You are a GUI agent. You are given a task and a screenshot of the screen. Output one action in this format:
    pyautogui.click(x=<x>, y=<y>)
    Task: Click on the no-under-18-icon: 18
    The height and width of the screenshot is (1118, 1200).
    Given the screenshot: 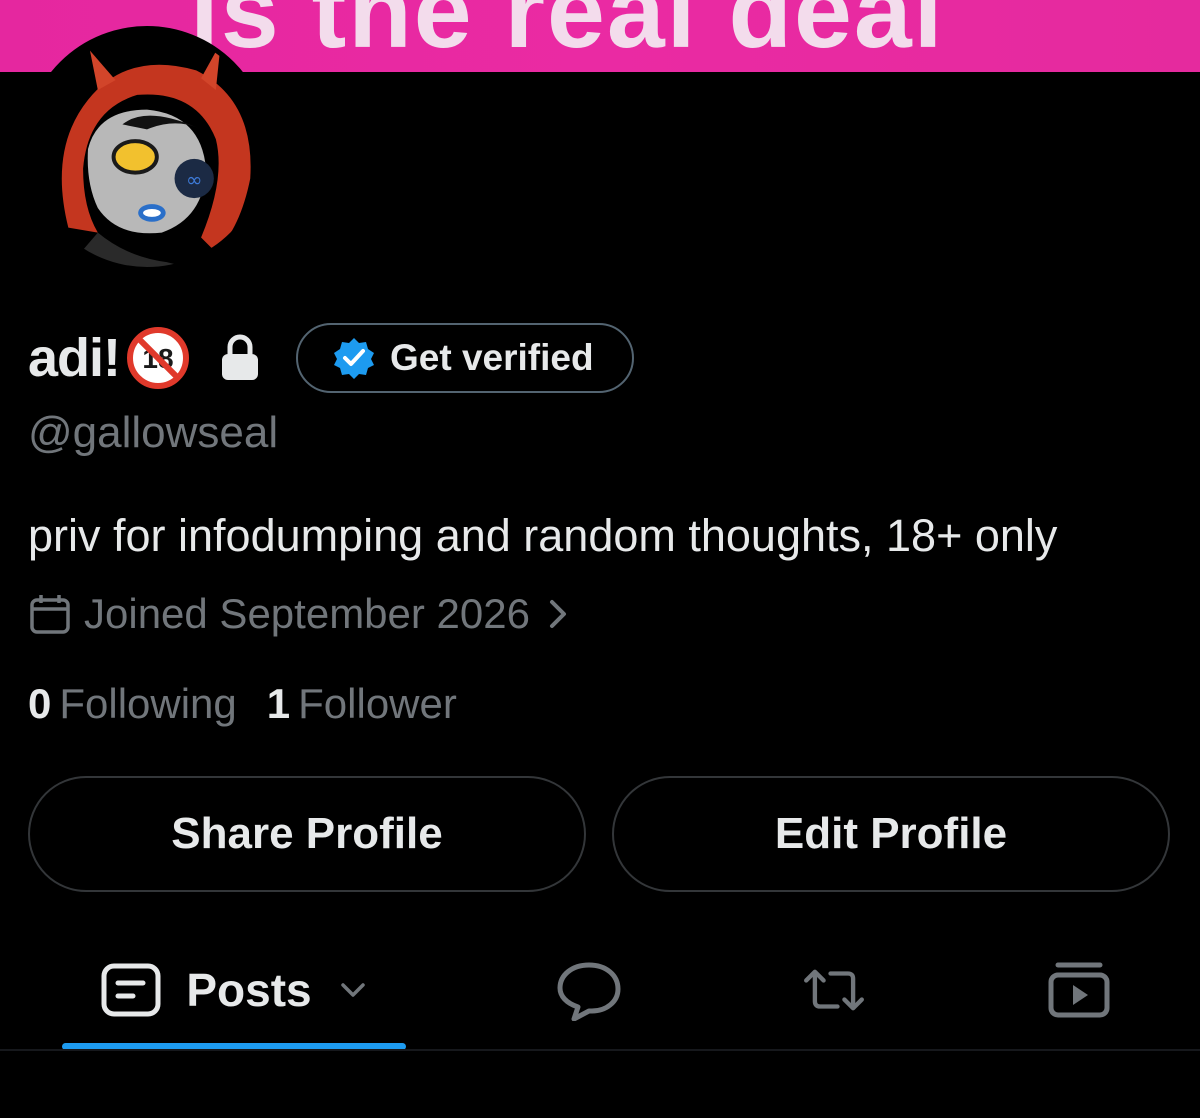 What is the action you would take?
    pyautogui.click(x=158, y=358)
    